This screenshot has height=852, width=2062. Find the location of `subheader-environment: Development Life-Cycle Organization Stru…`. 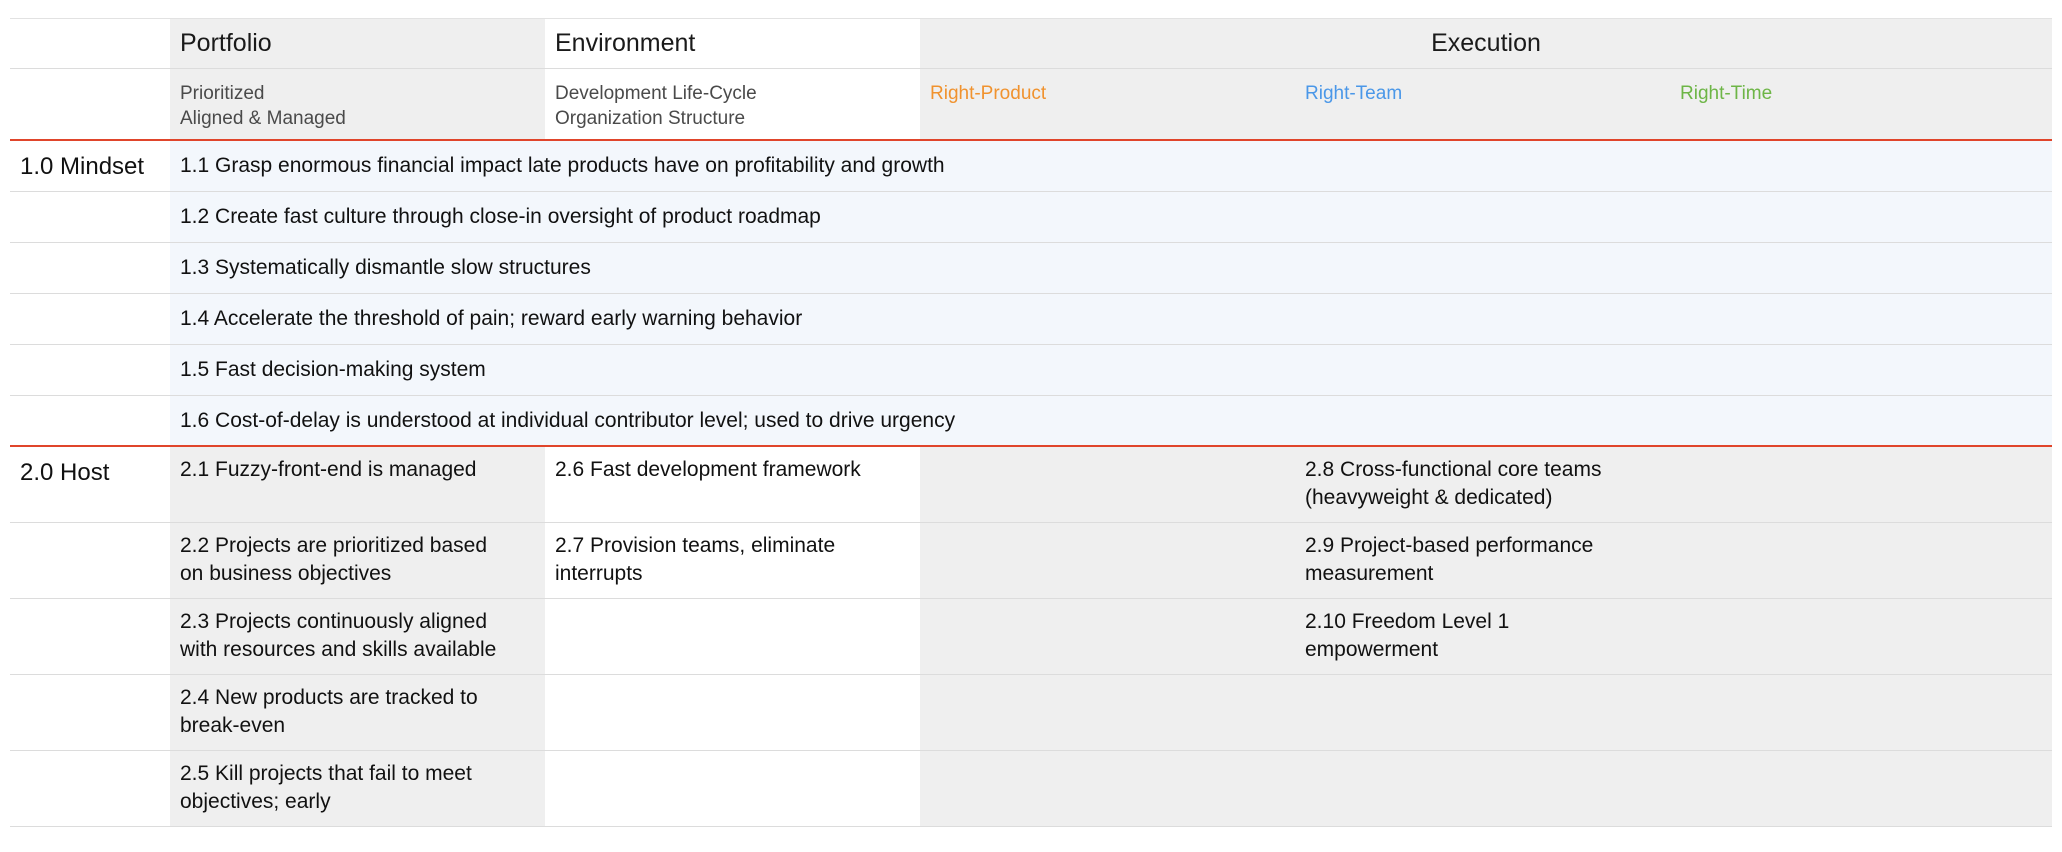

subheader-environment: Development Life-Cycle Organization Stru… is located at coordinates (732, 104).